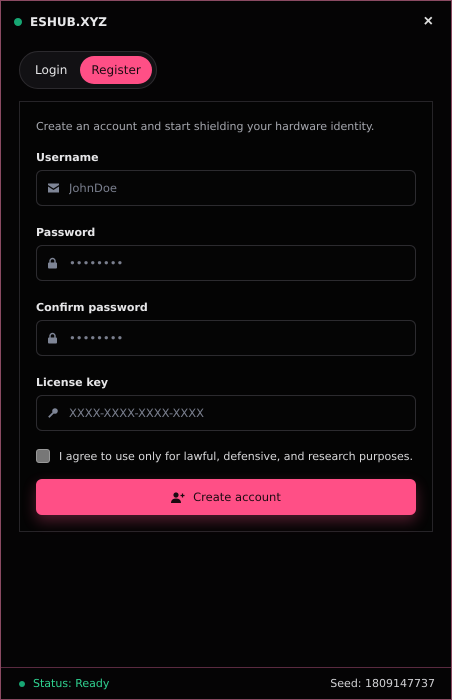  I want to click on tab: Register, so click(116, 70).